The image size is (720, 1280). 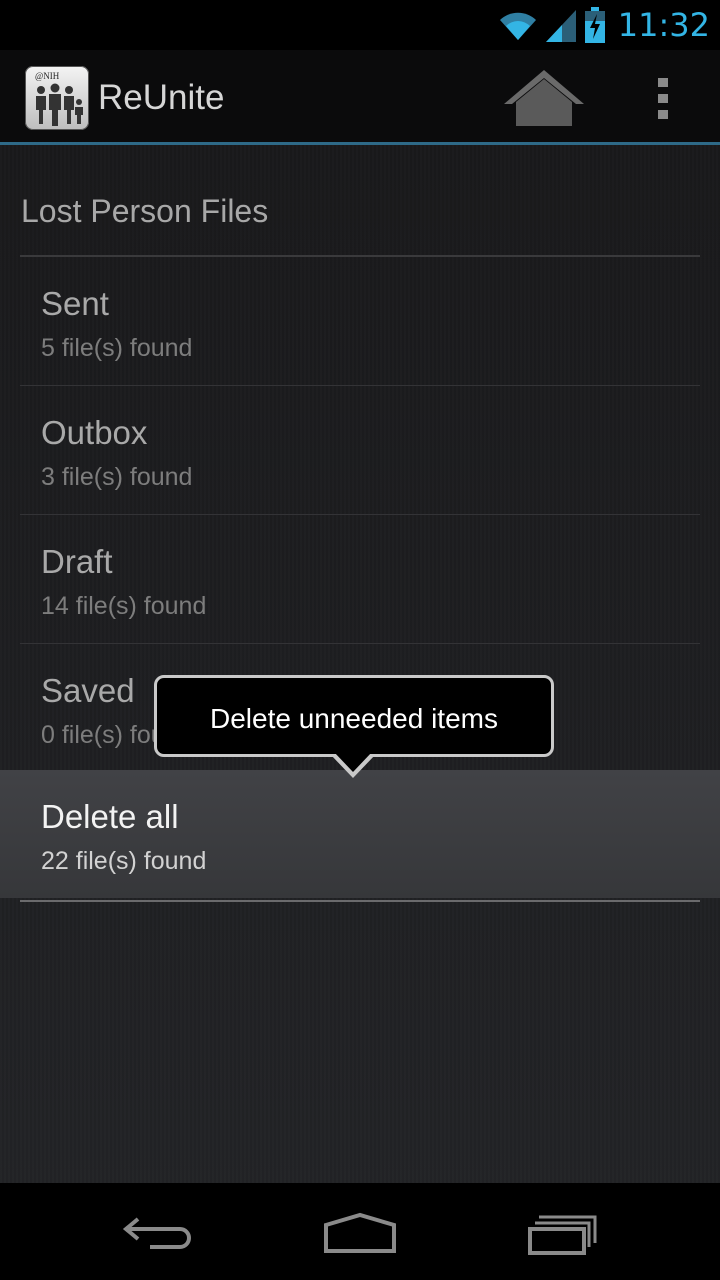 What do you see at coordinates (560, 26) in the screenshot?
I see `signal-icon` at bounding box center [560, 26].